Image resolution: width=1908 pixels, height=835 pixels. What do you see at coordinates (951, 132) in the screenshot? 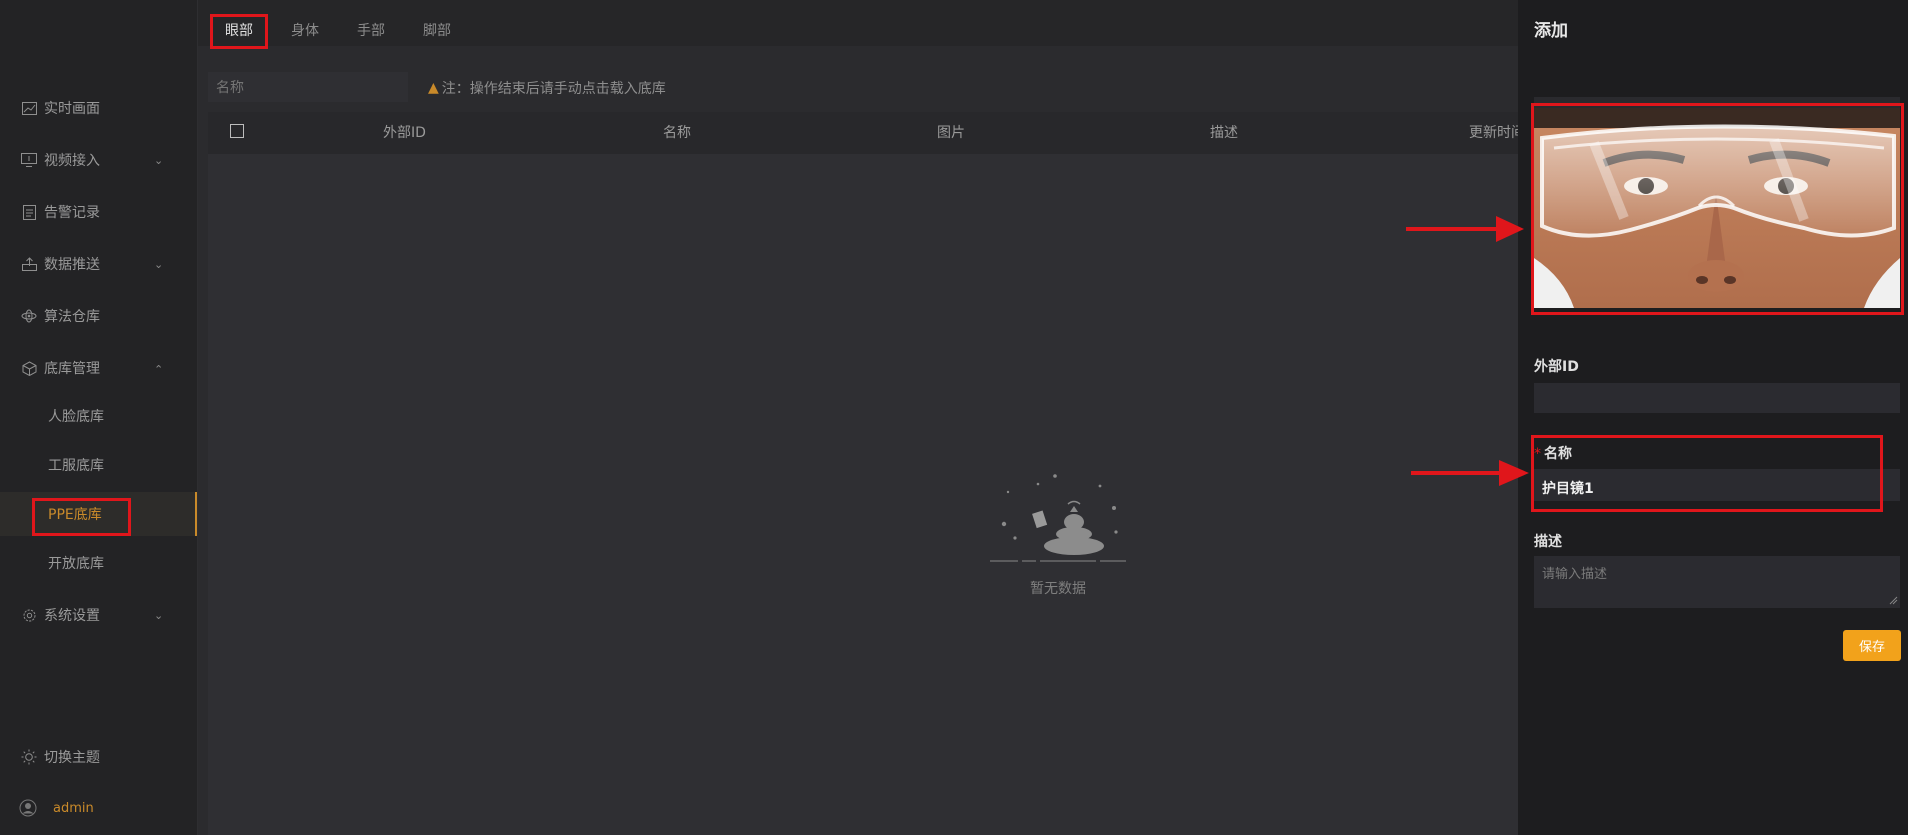
I see `column-image: 图片` at bounding box center [951, 132].